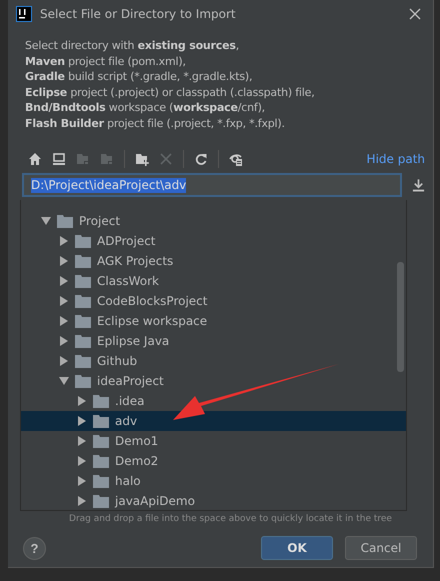 Image resolution: width=440 pixels, height=581 pixels. I want to click on tree-item: halo, so click(213, 481).